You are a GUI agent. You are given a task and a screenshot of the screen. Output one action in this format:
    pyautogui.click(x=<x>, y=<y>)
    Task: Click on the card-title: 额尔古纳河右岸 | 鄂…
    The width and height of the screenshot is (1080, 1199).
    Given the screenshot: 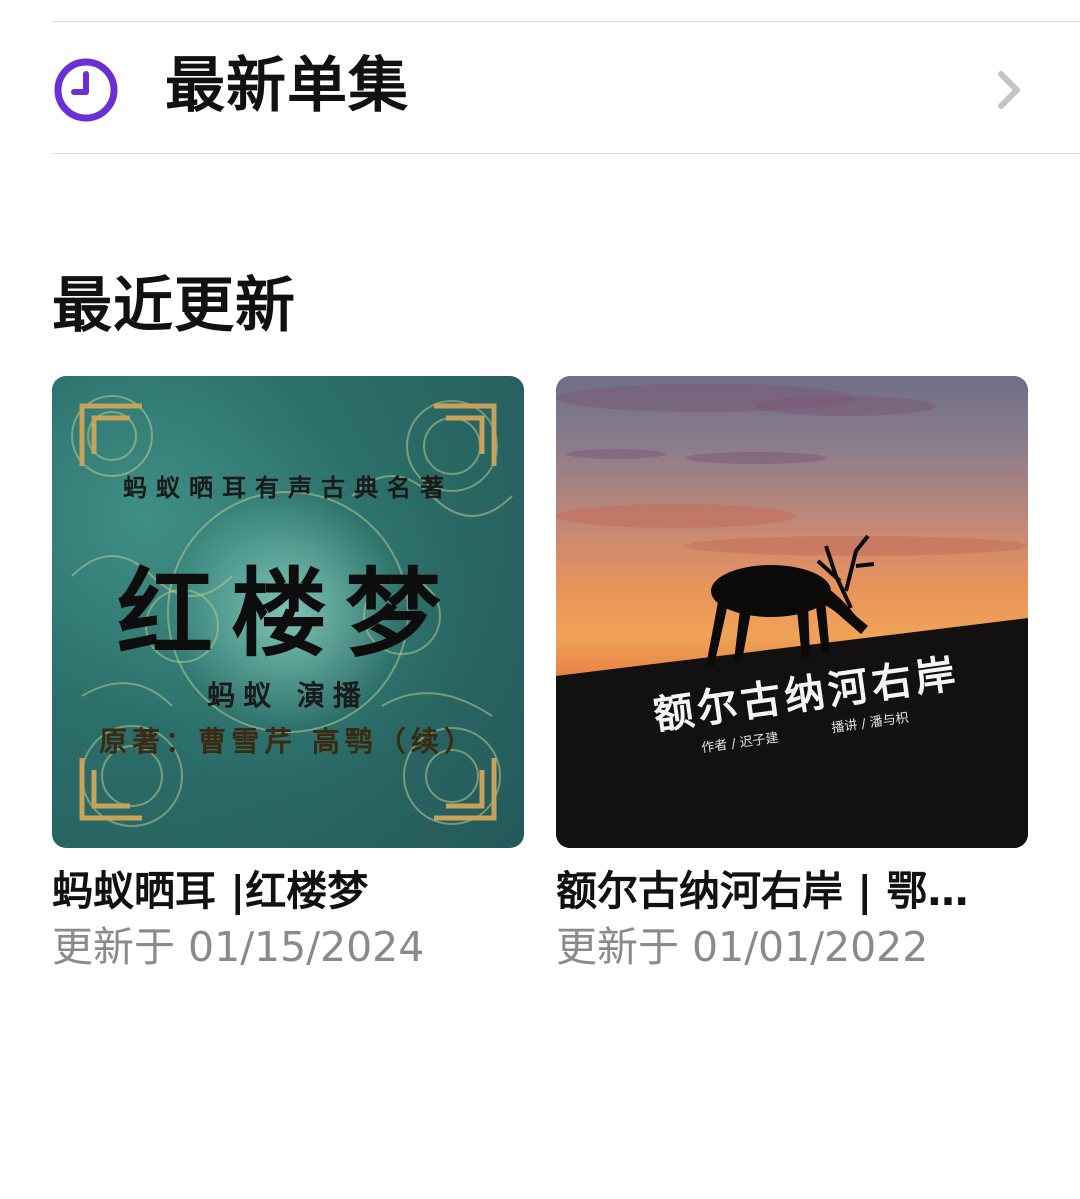 What is the action you would take?
    pyautogui.click(x=776, y=891)
    